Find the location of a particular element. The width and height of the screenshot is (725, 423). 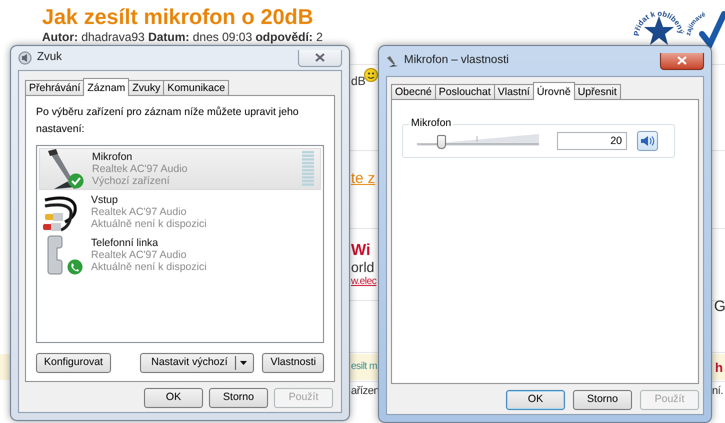

device-list-item: Mikrofon Realtek AC'97 Audio Výchozí zařízení is located at coordinates (180, 169).